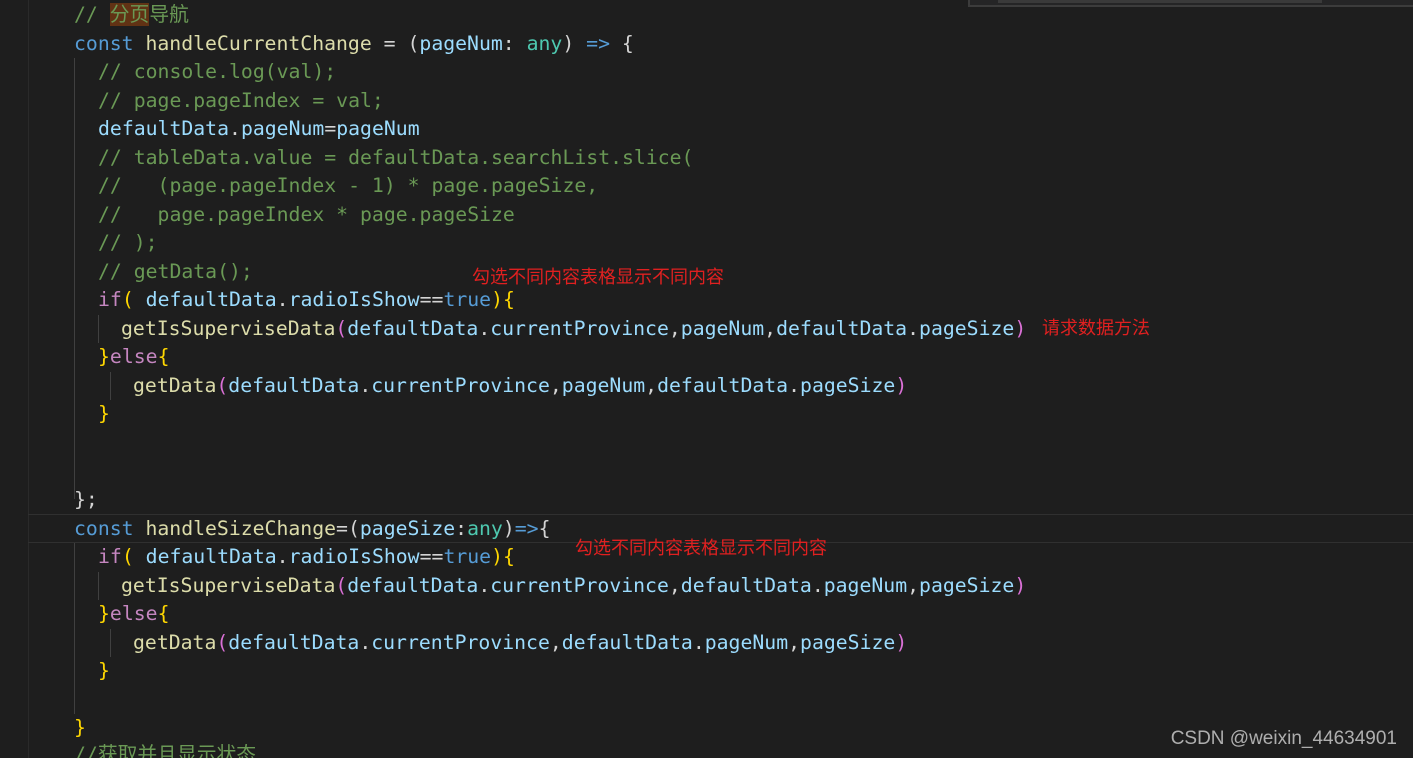 The image size is (1413, 758). What do you see at coordinates (1160, 1) in the screenshot?
I see `overview-scroll-thumb` at bounding box center [1160, 1].